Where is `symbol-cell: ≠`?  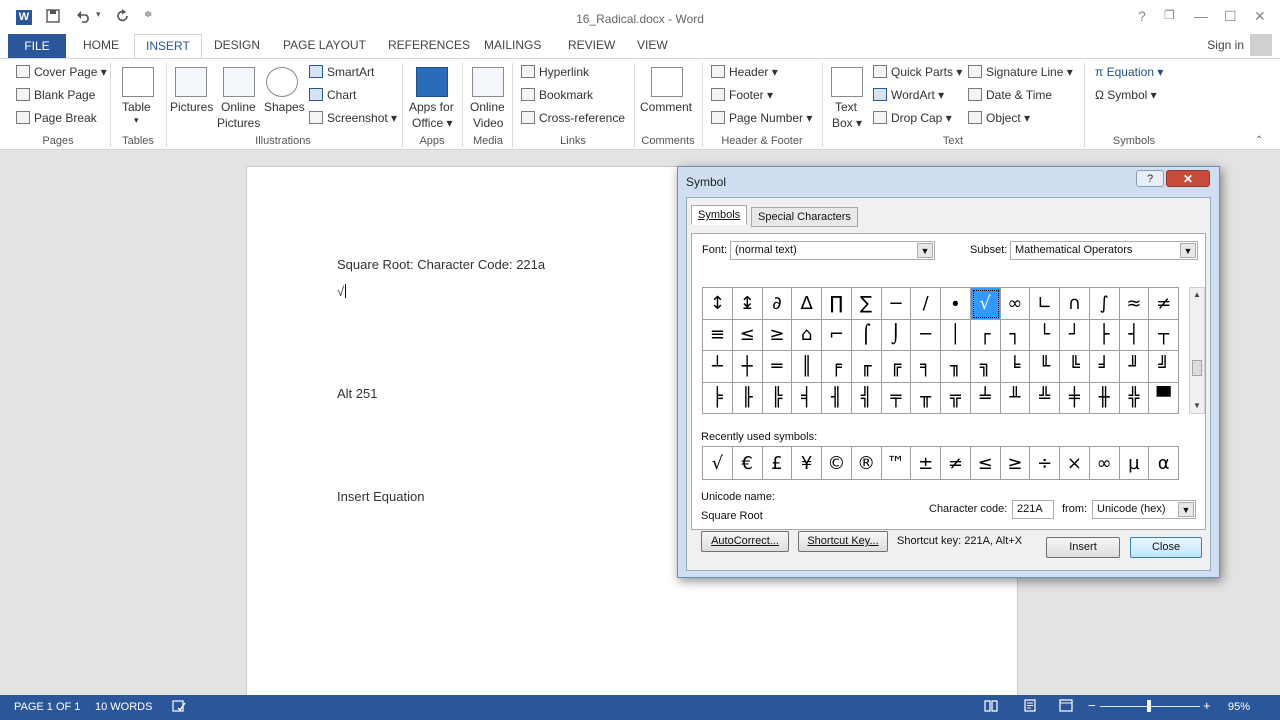
symbol-cell: ≠ is located at coordinates (1164, 304).